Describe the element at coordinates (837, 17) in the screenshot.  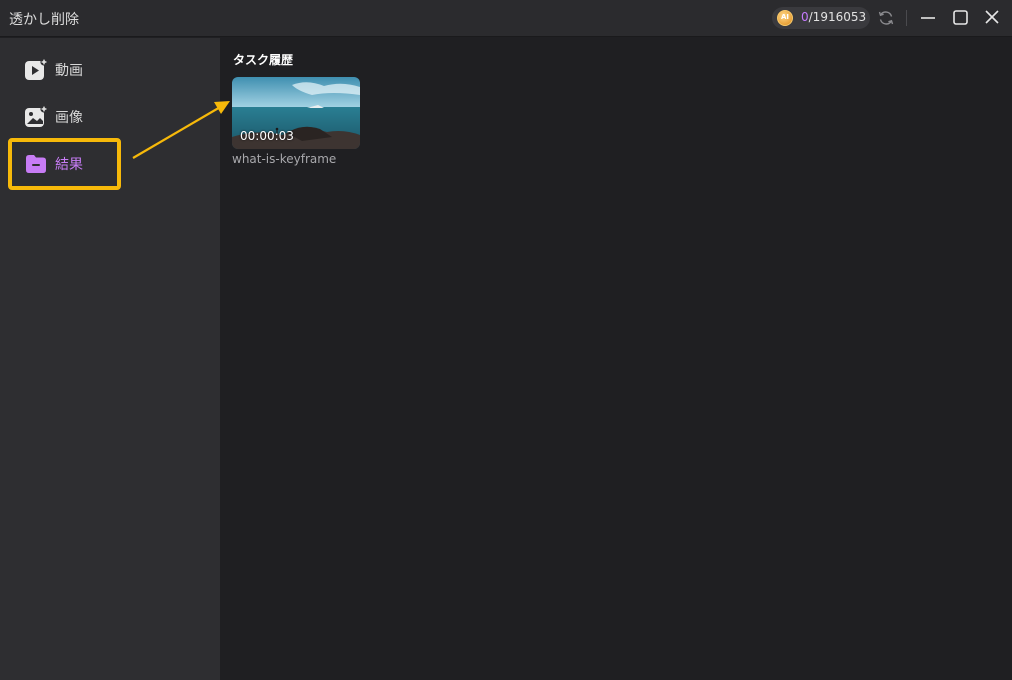
I see `credits-total: /1916053` at that location.